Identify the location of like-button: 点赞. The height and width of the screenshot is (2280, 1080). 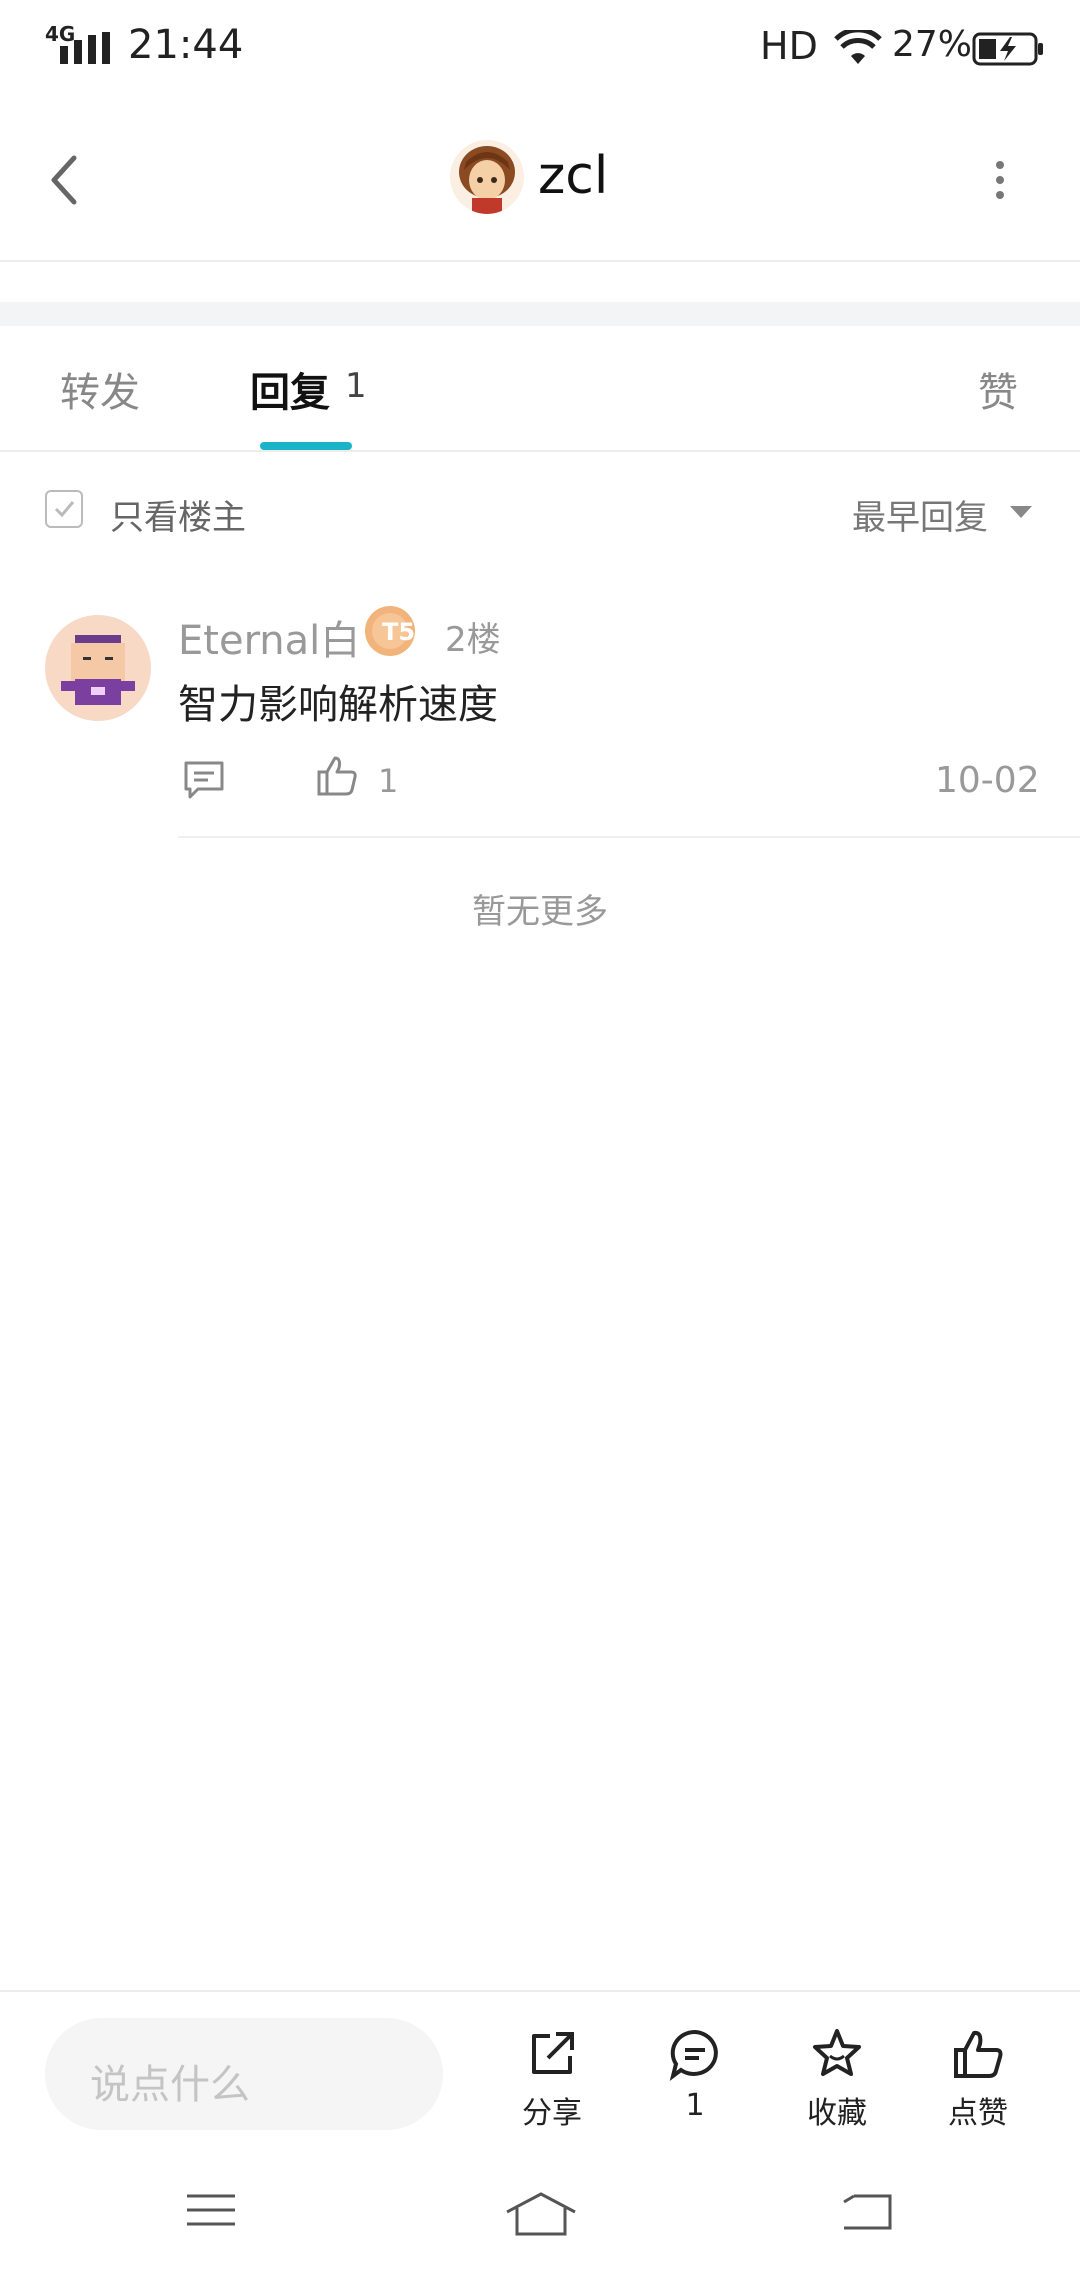
(978, 2079).